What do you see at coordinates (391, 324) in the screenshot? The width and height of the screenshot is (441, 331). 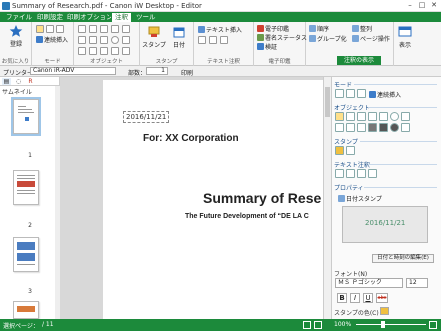 I see `zoom-slider` at bounding box center [391, 324].